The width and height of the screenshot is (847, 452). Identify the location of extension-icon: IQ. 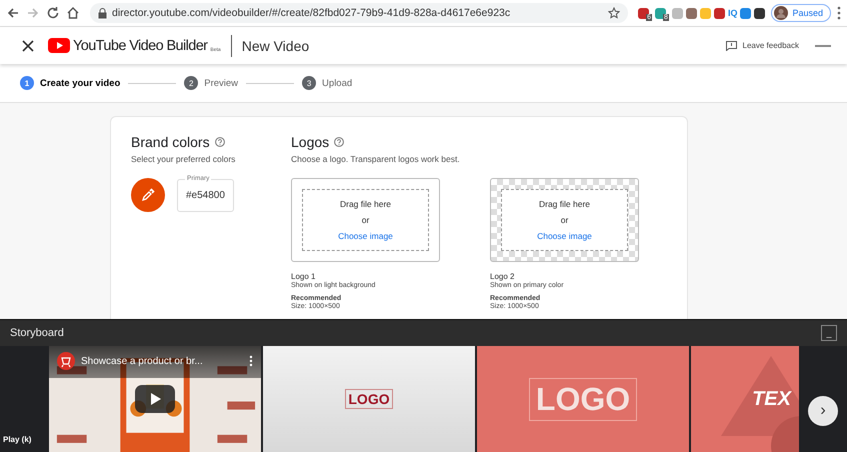
(733, 13).